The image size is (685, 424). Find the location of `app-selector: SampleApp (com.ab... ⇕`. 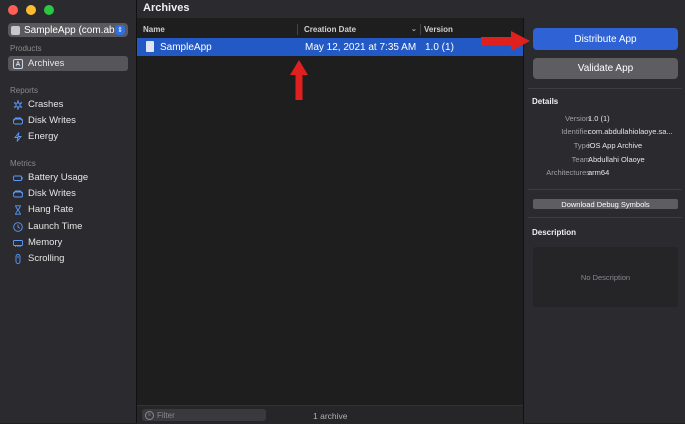

app-selector: SampleApp (com.ab... ⇕ is located at coordinates (68, 30).